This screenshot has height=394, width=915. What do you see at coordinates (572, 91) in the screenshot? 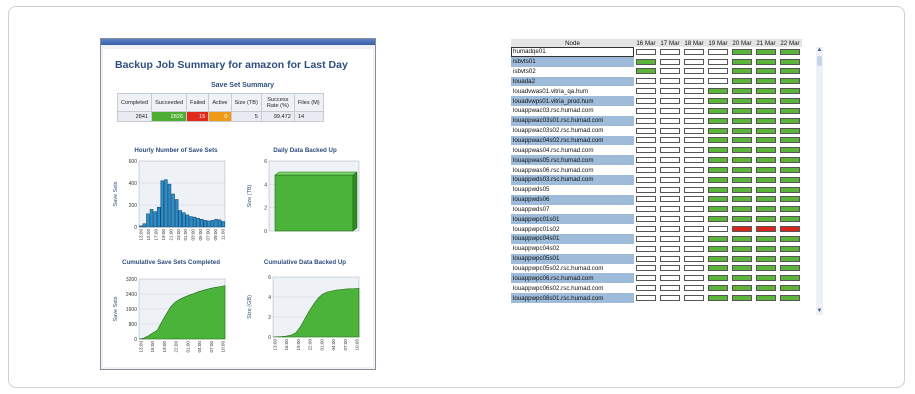
I see `node-name: louadvwas01.vitria_qa.hum` at bounding box center [572, 91].